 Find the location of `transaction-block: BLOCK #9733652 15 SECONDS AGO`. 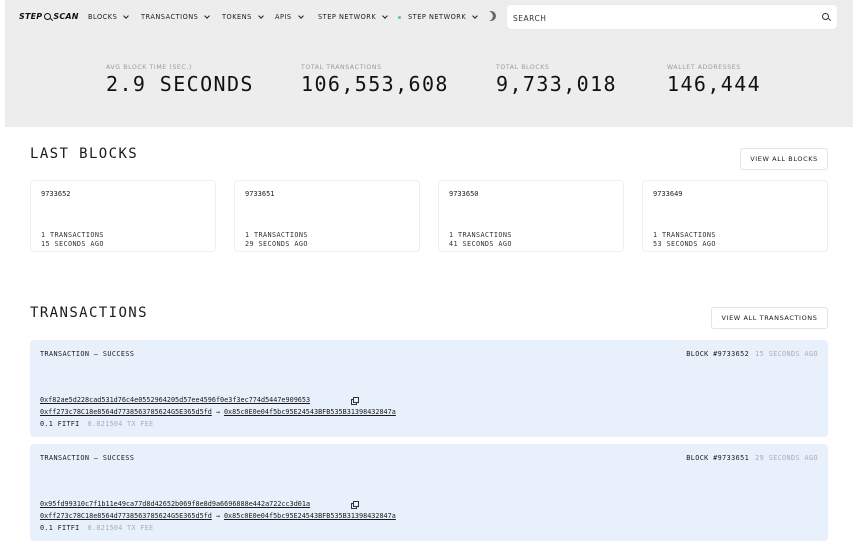

transaction-block: BLOCK #9733652 15 SECONDS AGO is located at coordinates (752, 354).